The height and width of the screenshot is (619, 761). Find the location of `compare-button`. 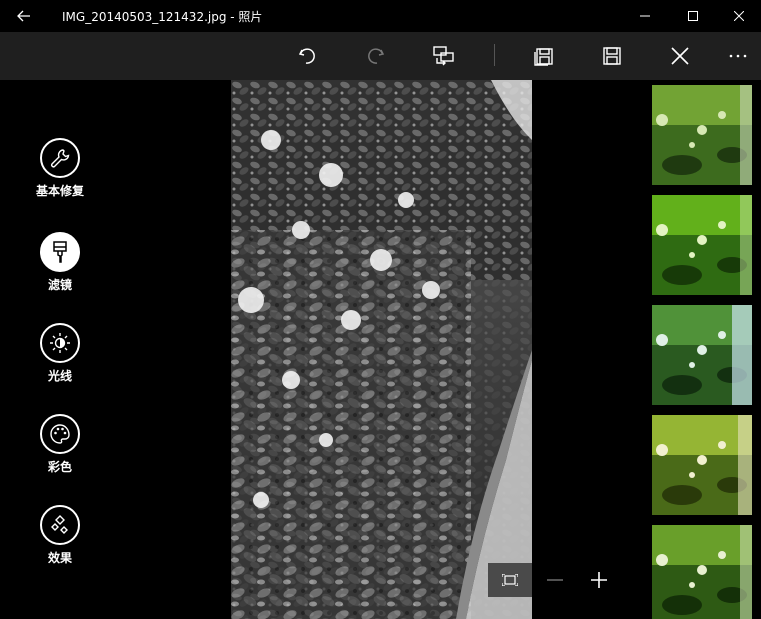

compare-button is located at coordinates (444, 56).